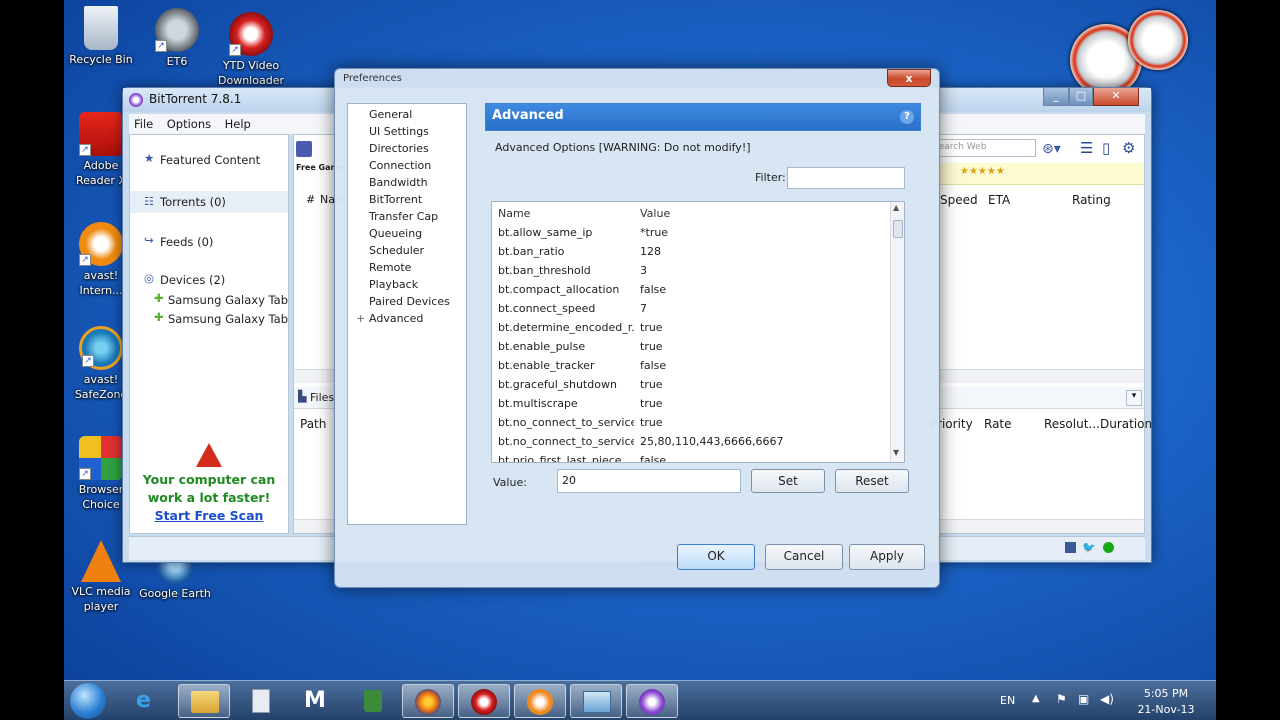 Image resolution: width=1280 pixels, height=720 pixels. Describe the element at coordinates (1091, 200) in the screenshot. I see `col-rating: Rating` at that location.